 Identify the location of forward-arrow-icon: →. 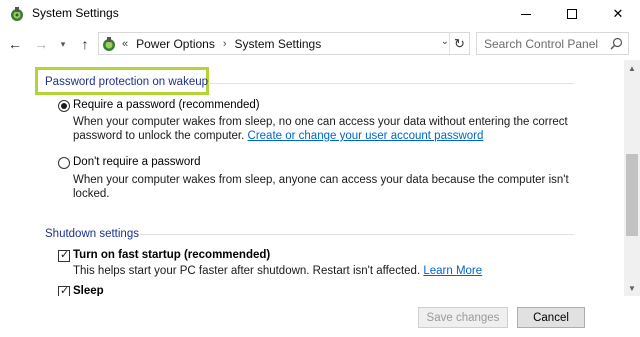
(41, 44).